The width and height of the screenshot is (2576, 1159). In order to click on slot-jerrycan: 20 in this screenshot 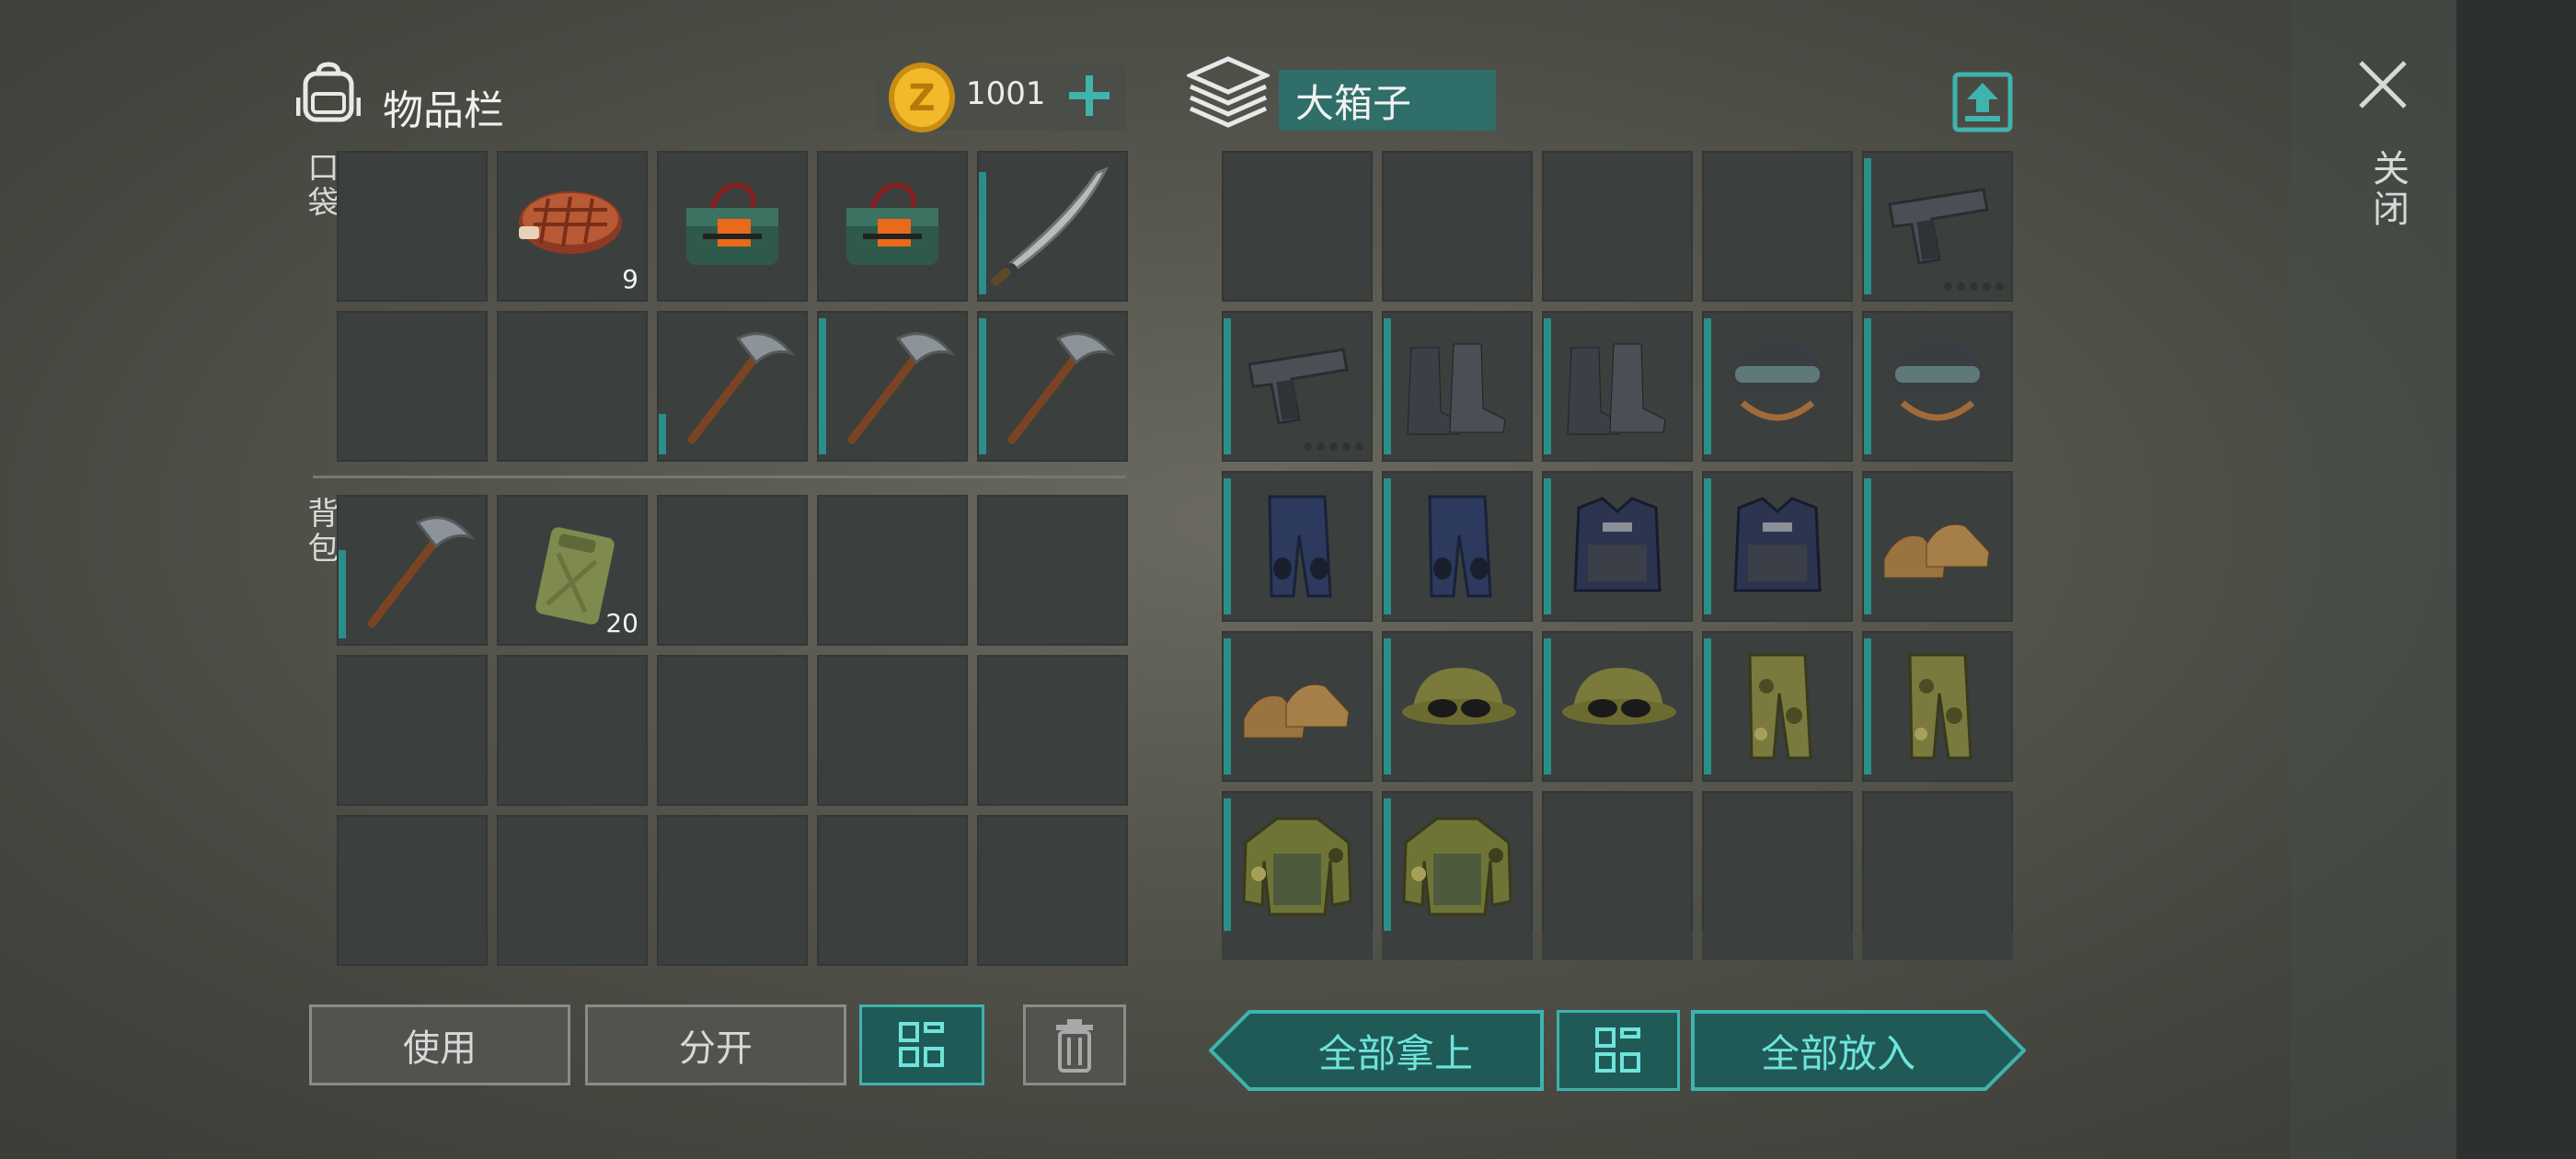, I will do `click(572, 570)`.